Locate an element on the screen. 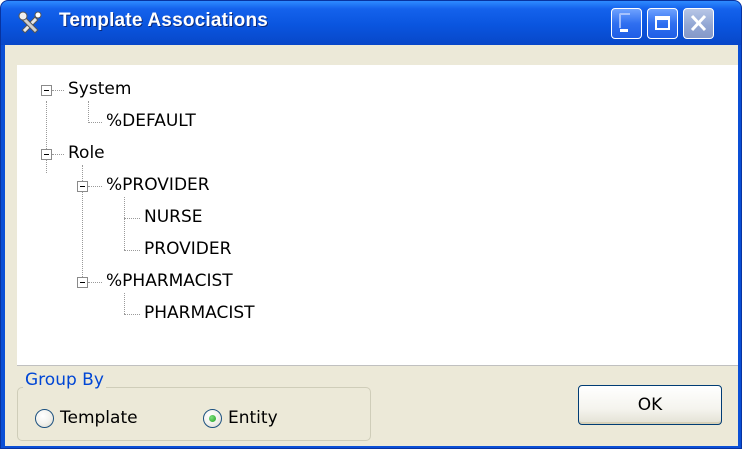 The height and width of the screenshot is (451, 744). ok-button: OK is located at coordinates (650, 405).